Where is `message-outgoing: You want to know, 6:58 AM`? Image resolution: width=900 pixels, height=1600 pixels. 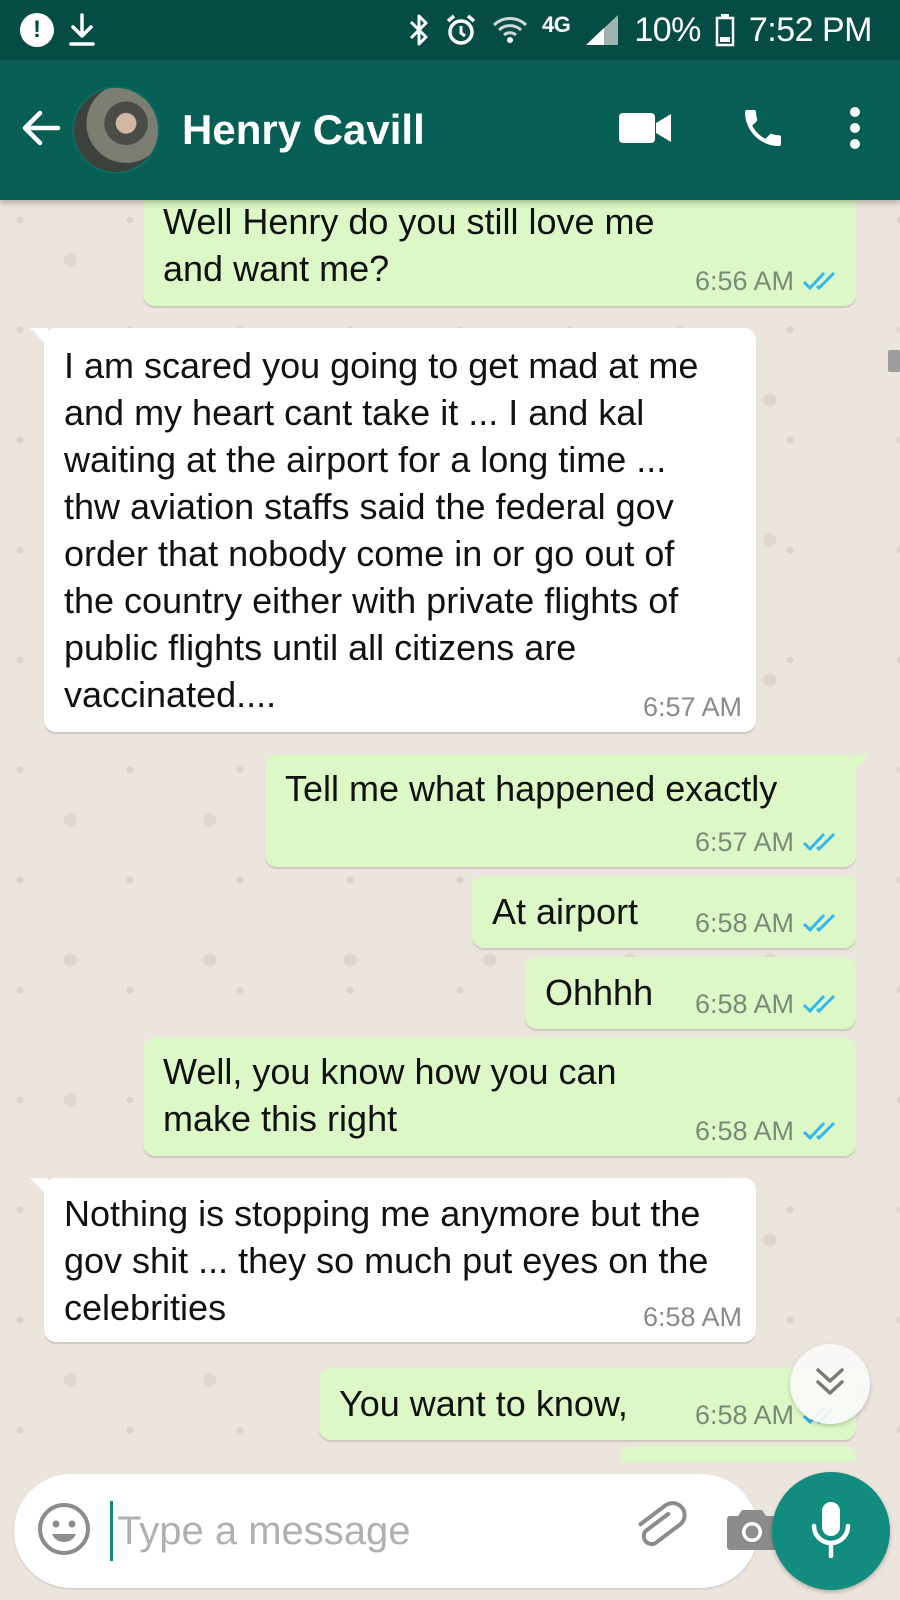 message-outgoing: You want to know, 6:58 AM is located at coordinates (594, 1404).